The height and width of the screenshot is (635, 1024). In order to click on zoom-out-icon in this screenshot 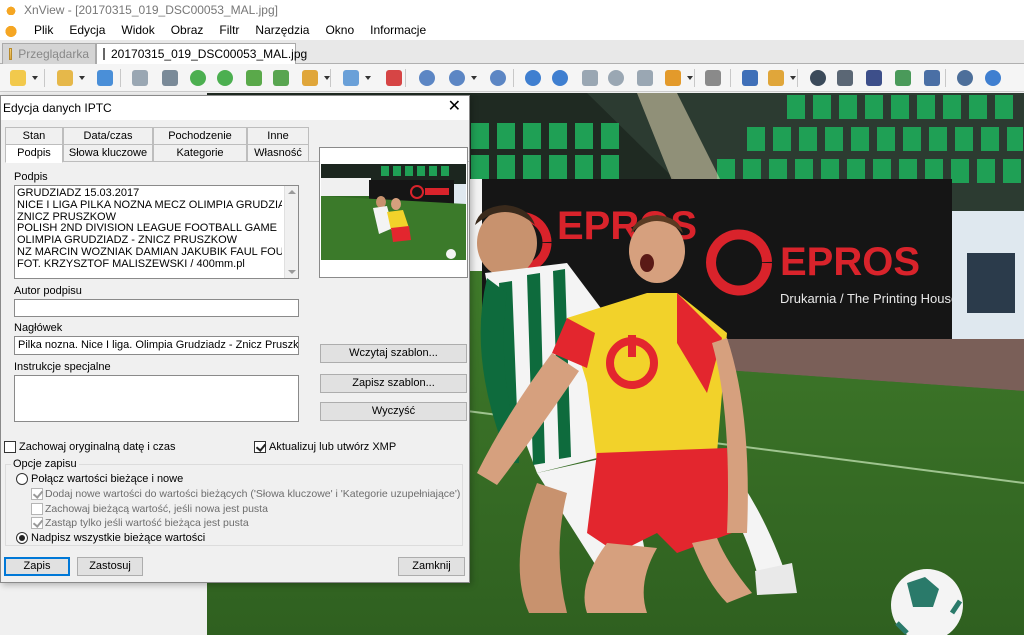, I will do `click(498, 78)`.